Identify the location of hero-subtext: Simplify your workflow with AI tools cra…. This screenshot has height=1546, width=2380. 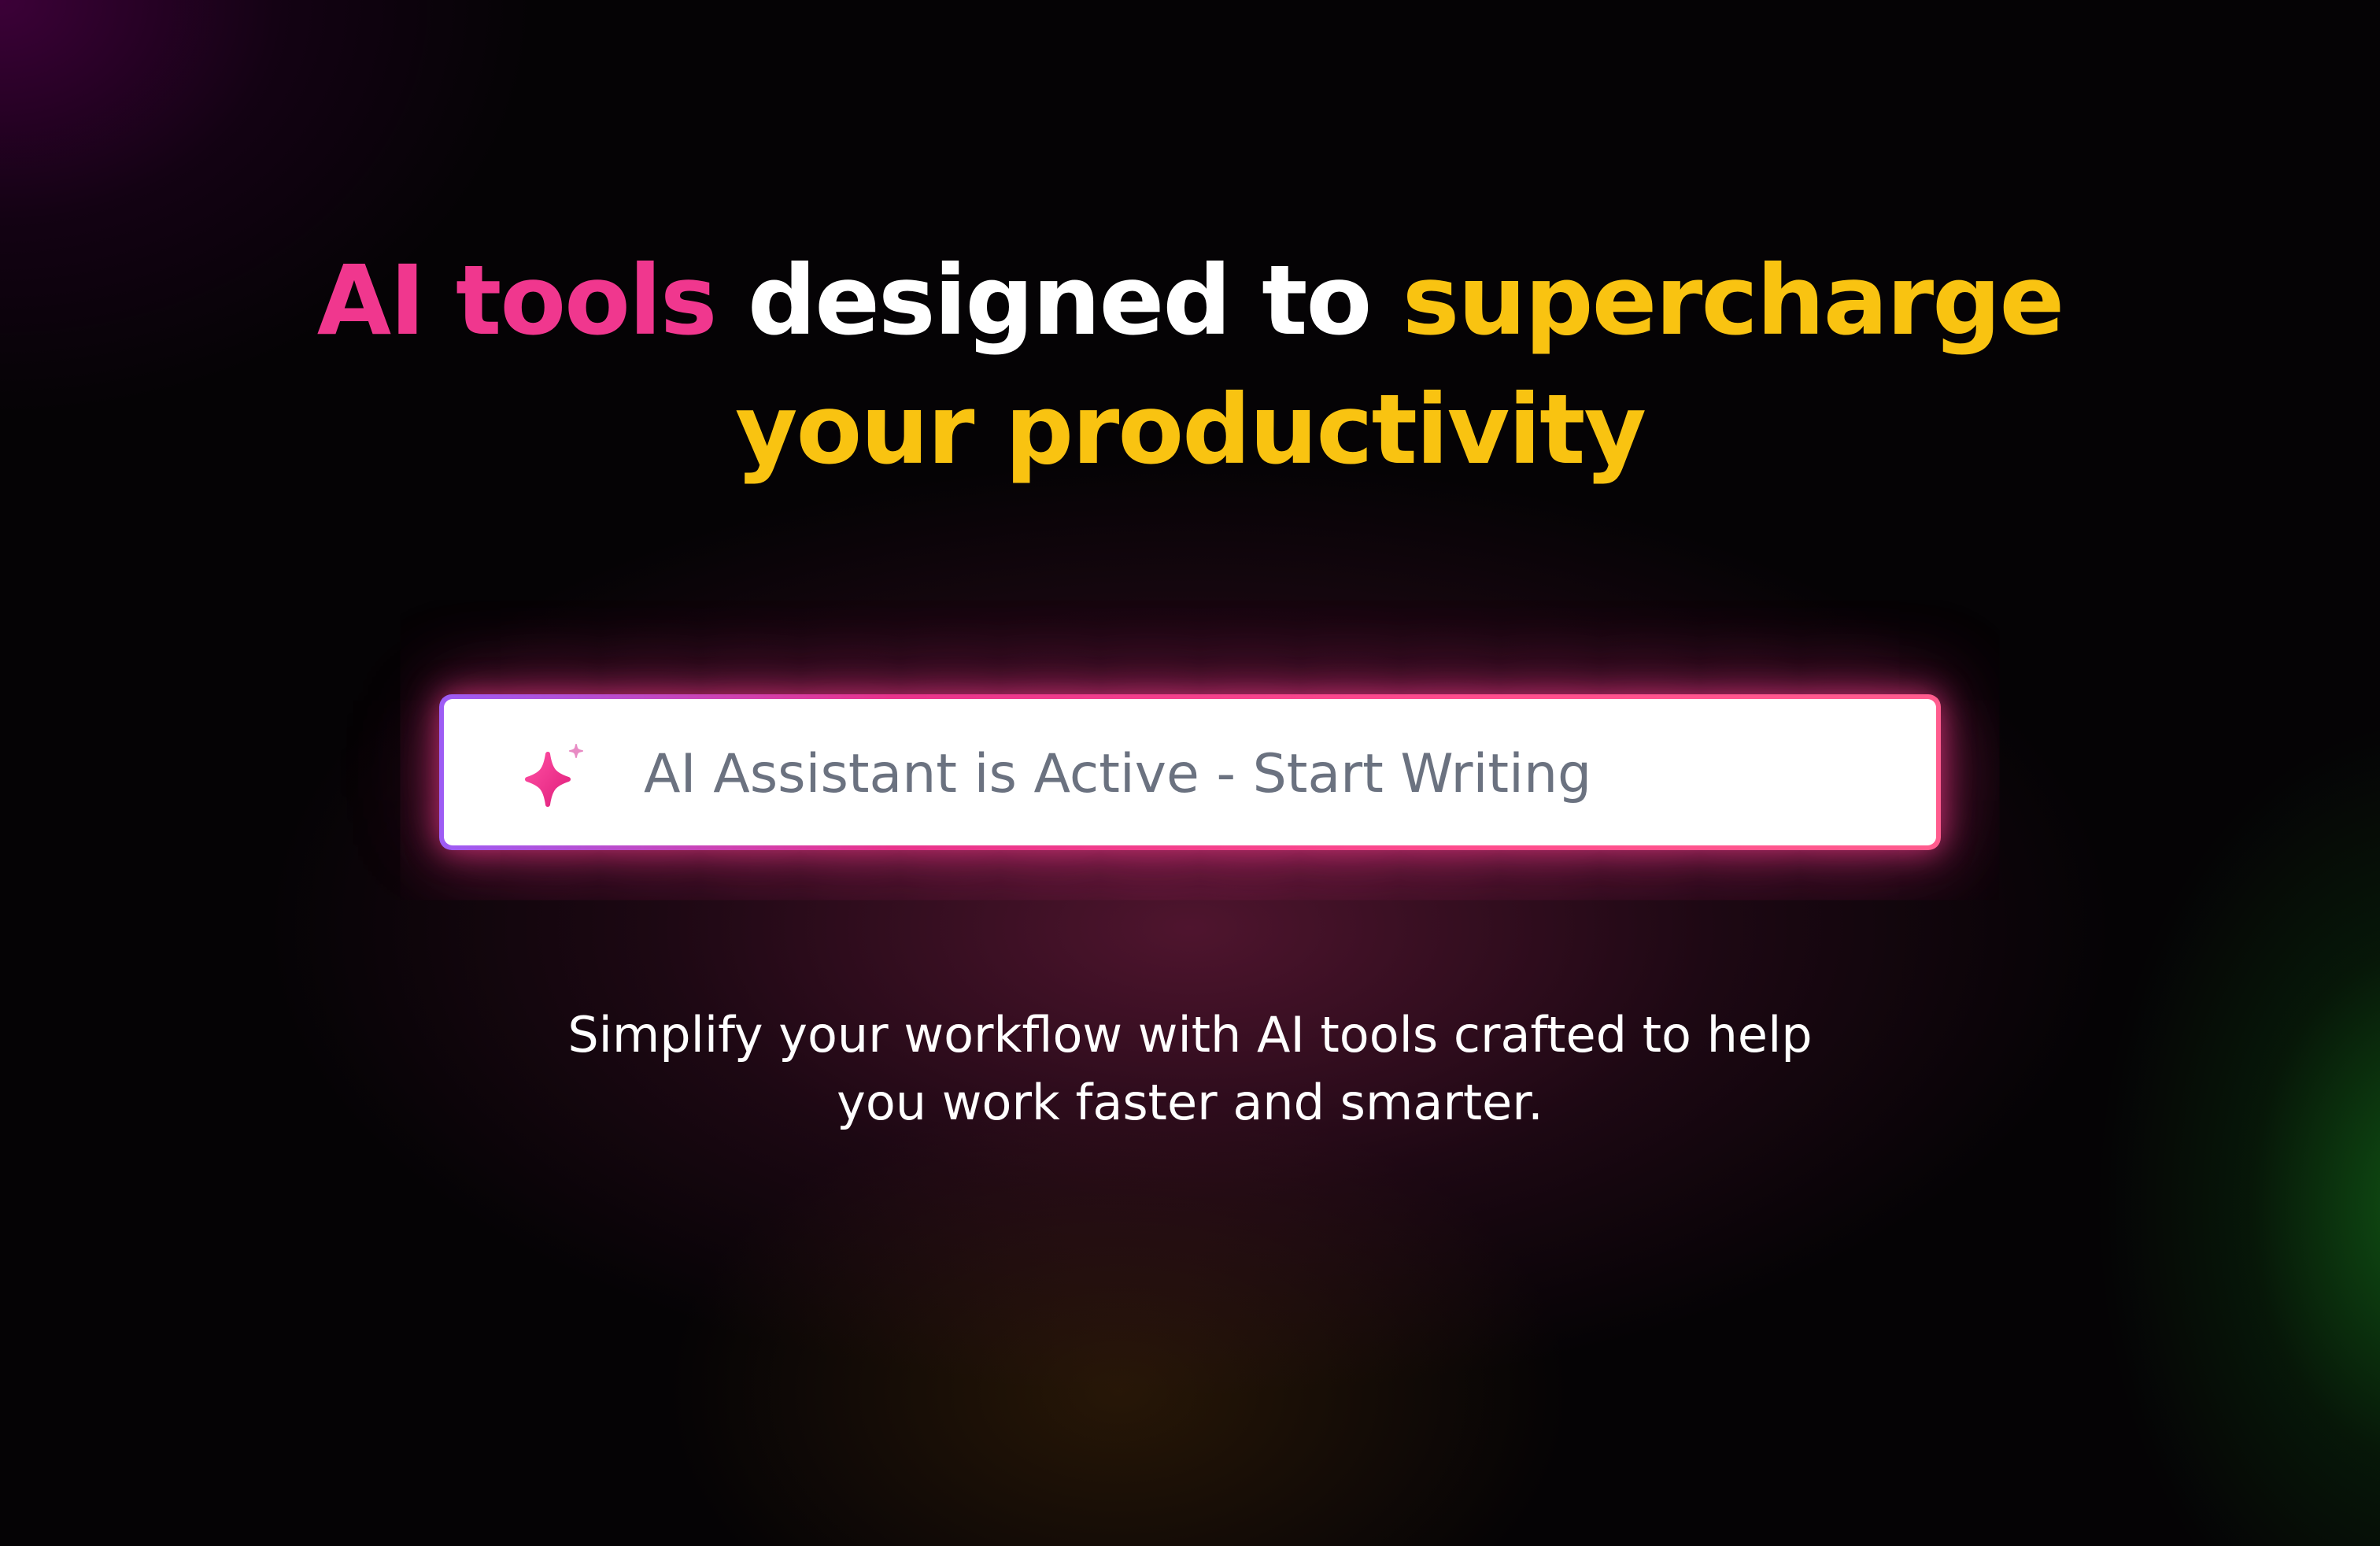
(1190, 1069).